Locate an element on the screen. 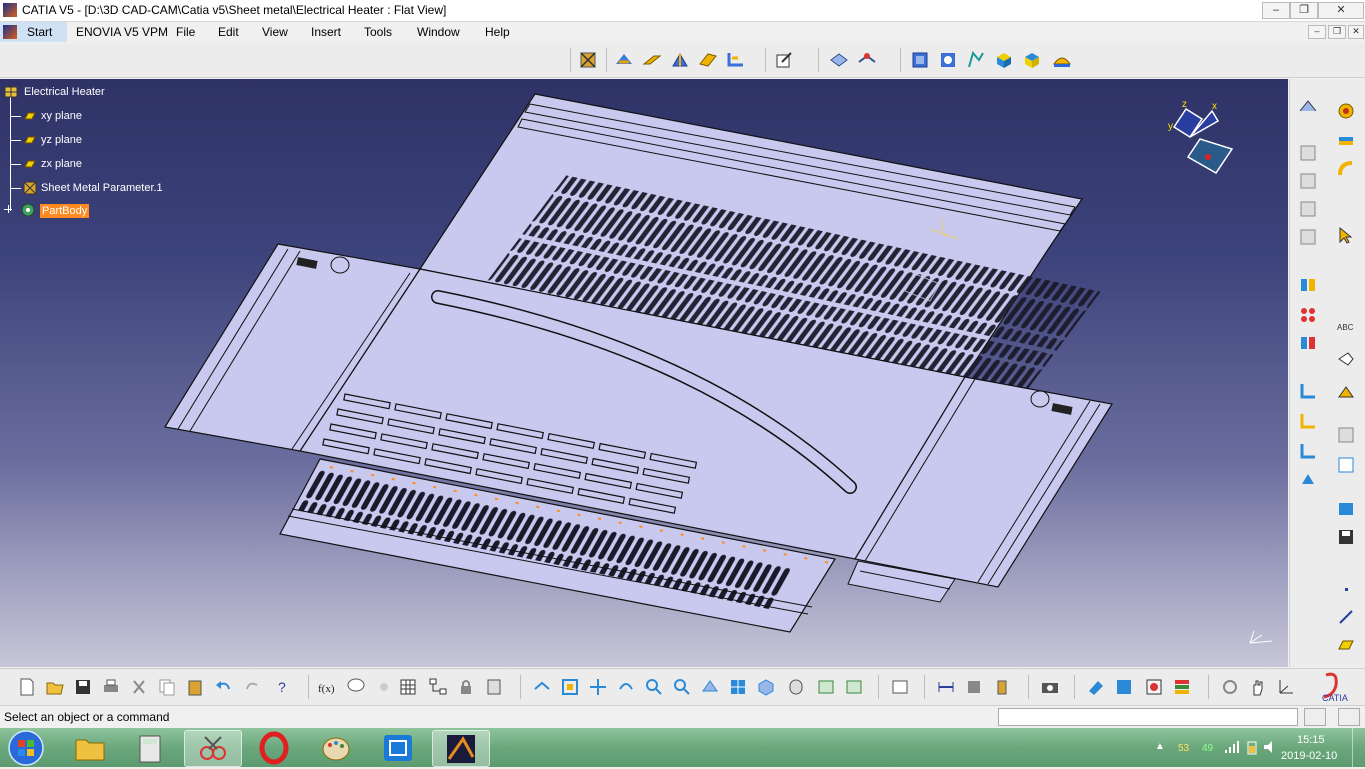 Image resolution: width=1365 pixels, height=769 pixels. unfold-icon is located at coordinates (920, 60).